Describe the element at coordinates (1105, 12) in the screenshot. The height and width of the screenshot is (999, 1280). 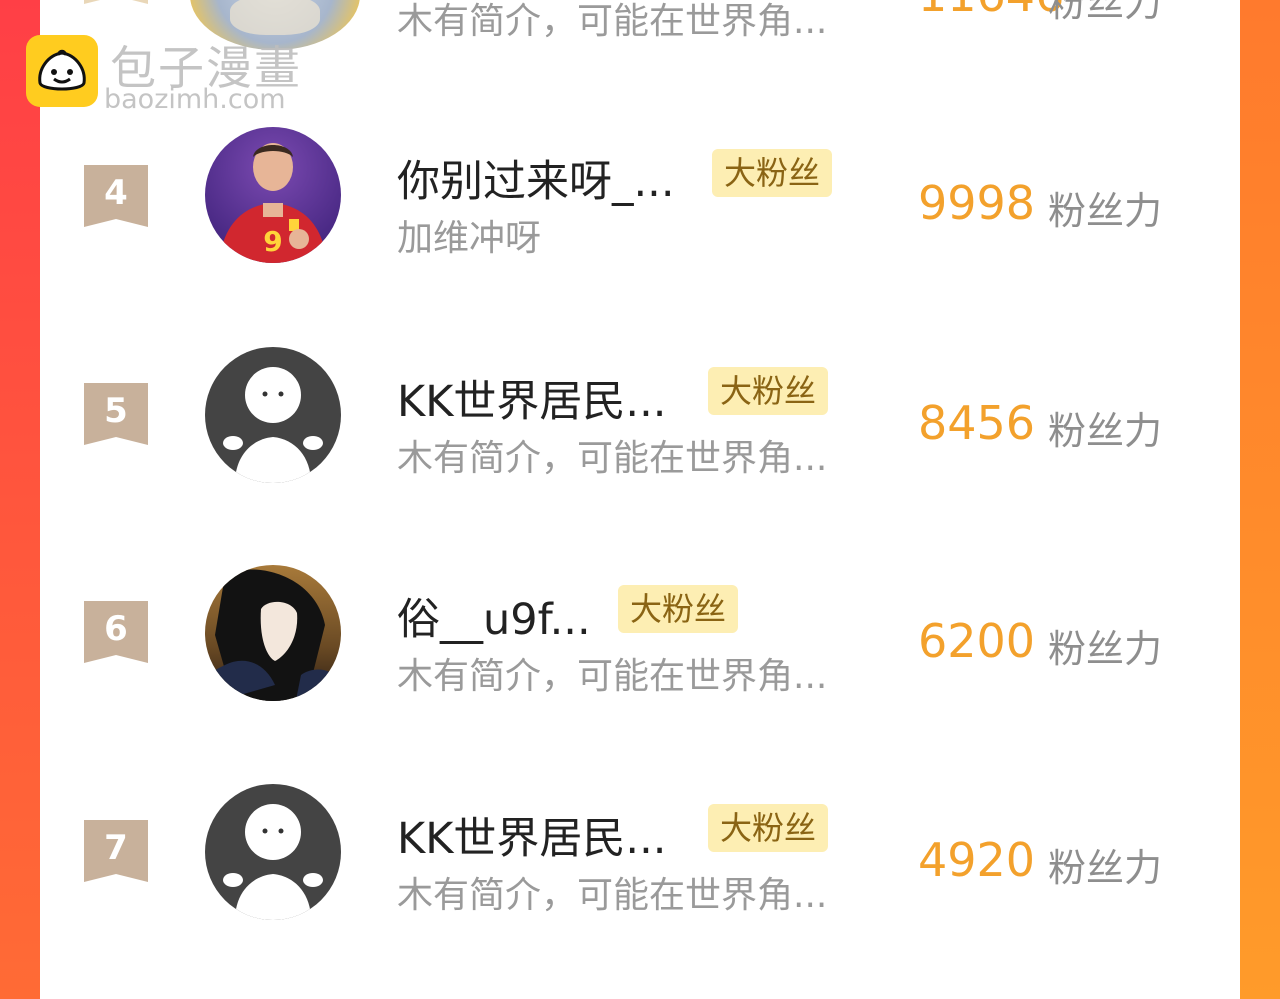
I see `score-label-partial: 粉丝力` at that location.